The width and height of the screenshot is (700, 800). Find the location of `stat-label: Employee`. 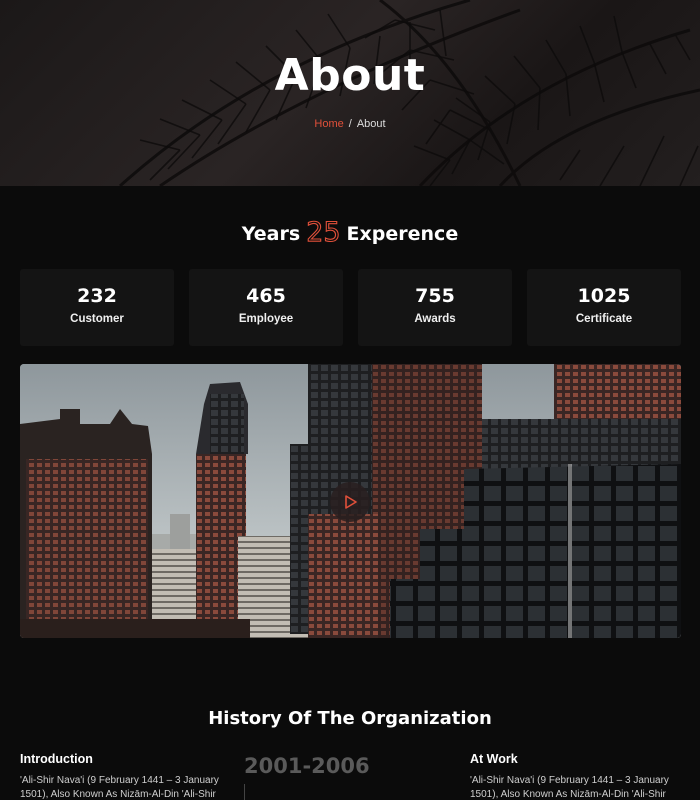

stat-label: Employee is located at coordinates (266, 319).